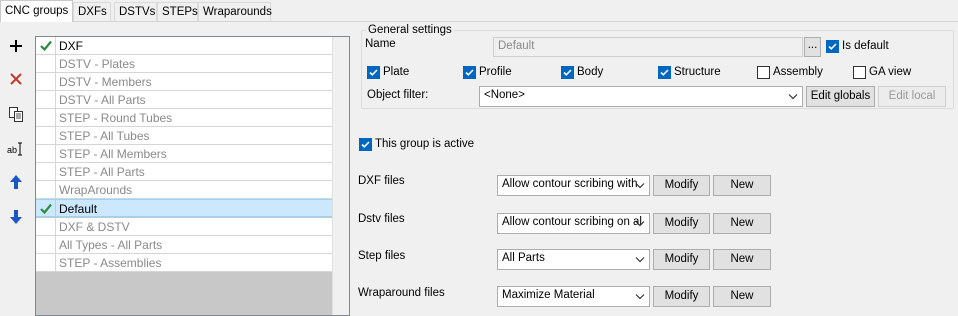 The height and width of the screenshot is (316, 958). I want to click on structure-checkbox, so click(664, 72).